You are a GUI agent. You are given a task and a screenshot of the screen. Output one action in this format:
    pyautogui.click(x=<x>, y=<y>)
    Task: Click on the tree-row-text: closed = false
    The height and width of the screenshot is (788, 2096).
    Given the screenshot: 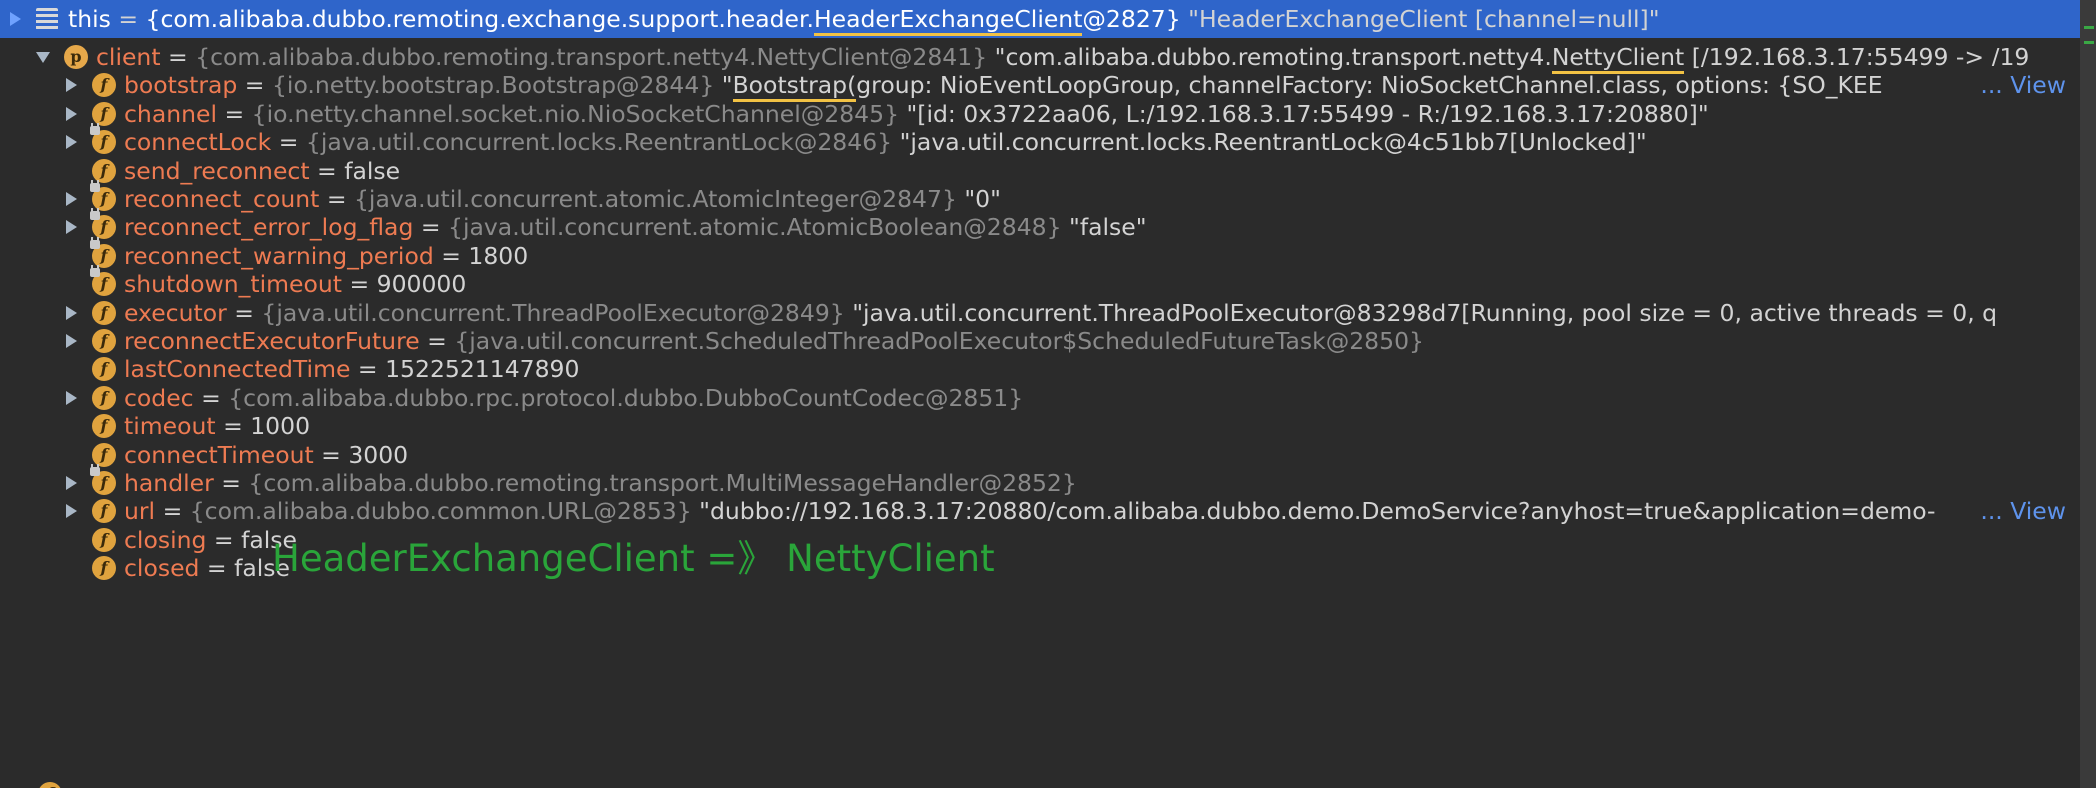 What is the action you would take?
    pyautogui.click(x=207, y=568)
    